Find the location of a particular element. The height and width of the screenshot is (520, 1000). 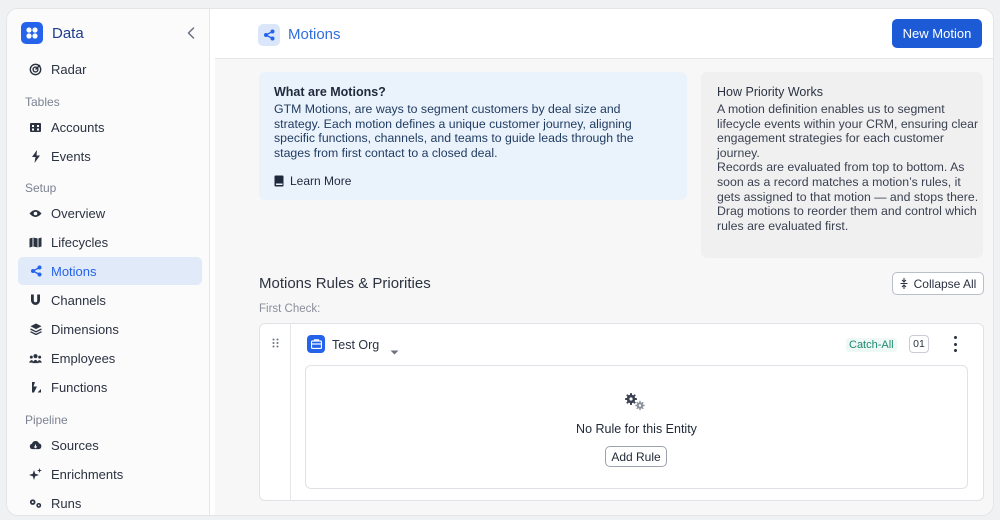

sidebar-item-overview: Overview is located at coordinates (110, 213).